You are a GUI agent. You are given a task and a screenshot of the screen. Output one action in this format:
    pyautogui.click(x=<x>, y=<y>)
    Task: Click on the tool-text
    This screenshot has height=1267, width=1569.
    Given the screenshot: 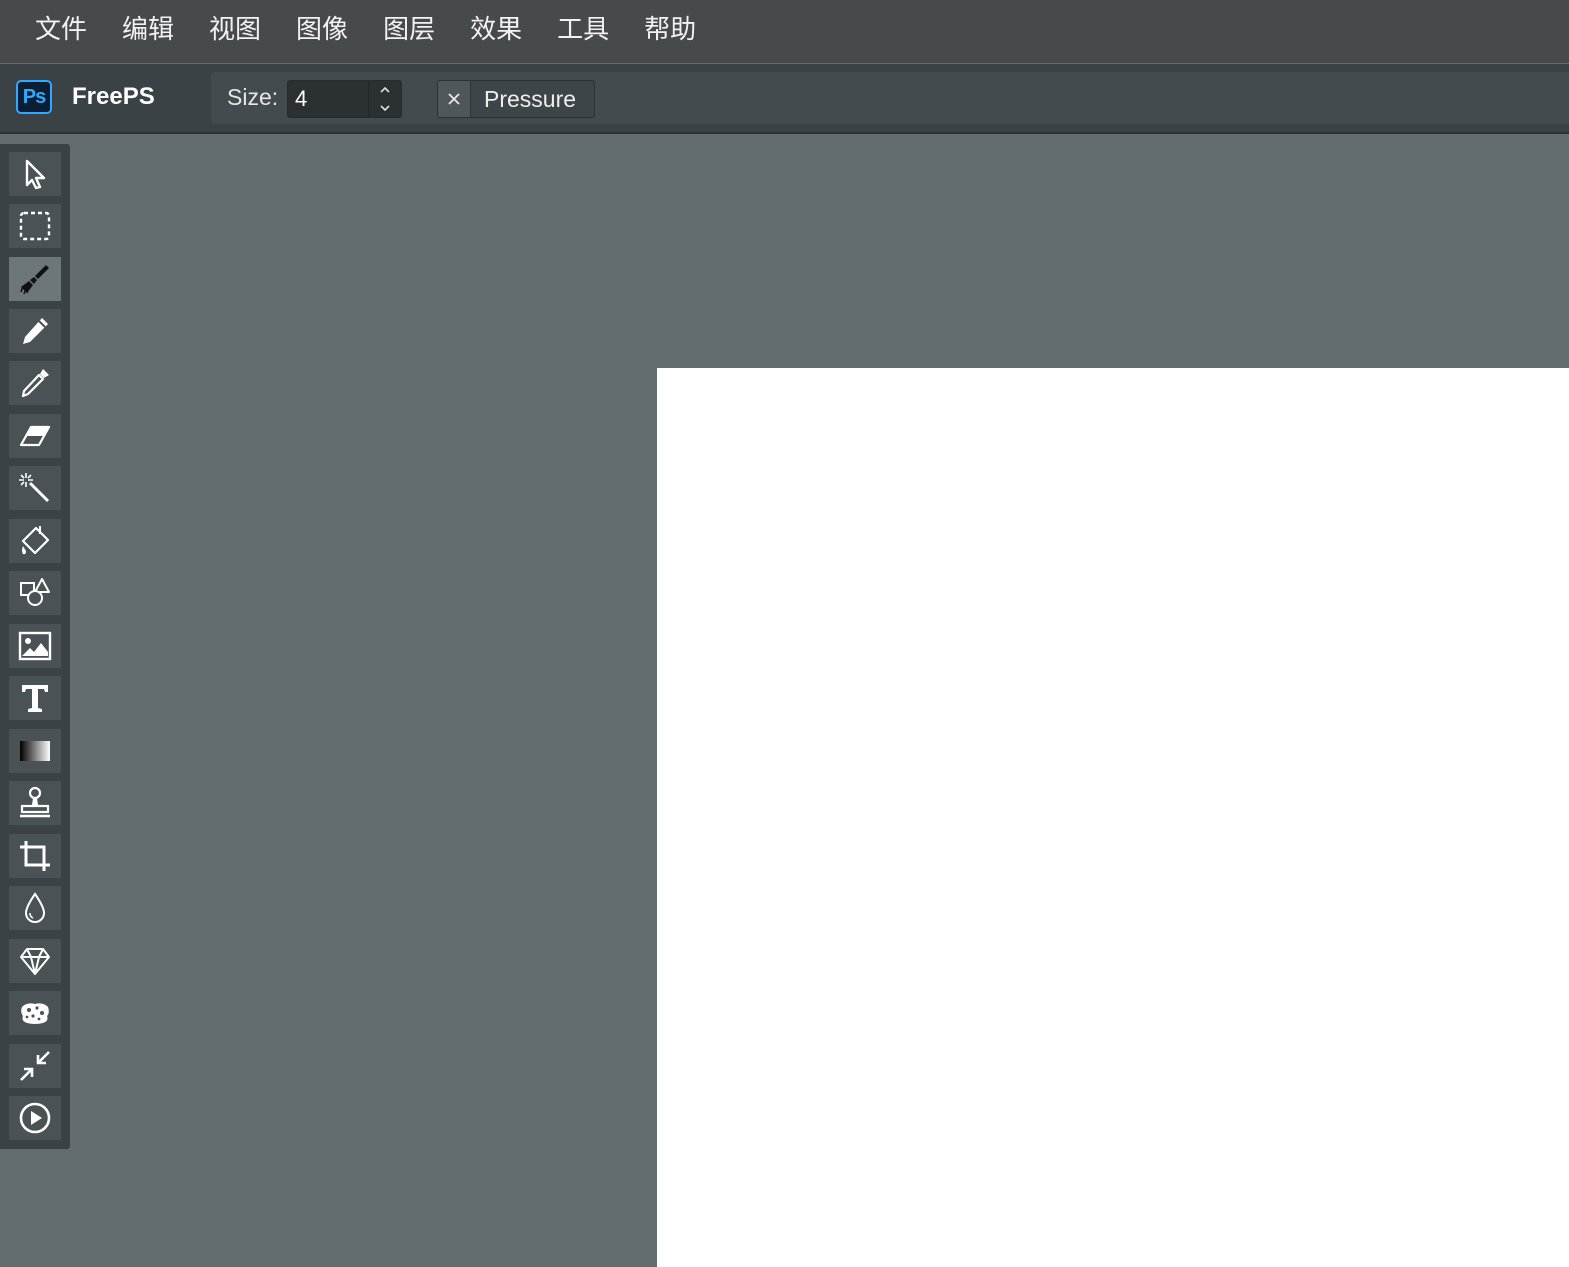 What is the action you would take?
    pyautogui.click(x=35, y=698)
    